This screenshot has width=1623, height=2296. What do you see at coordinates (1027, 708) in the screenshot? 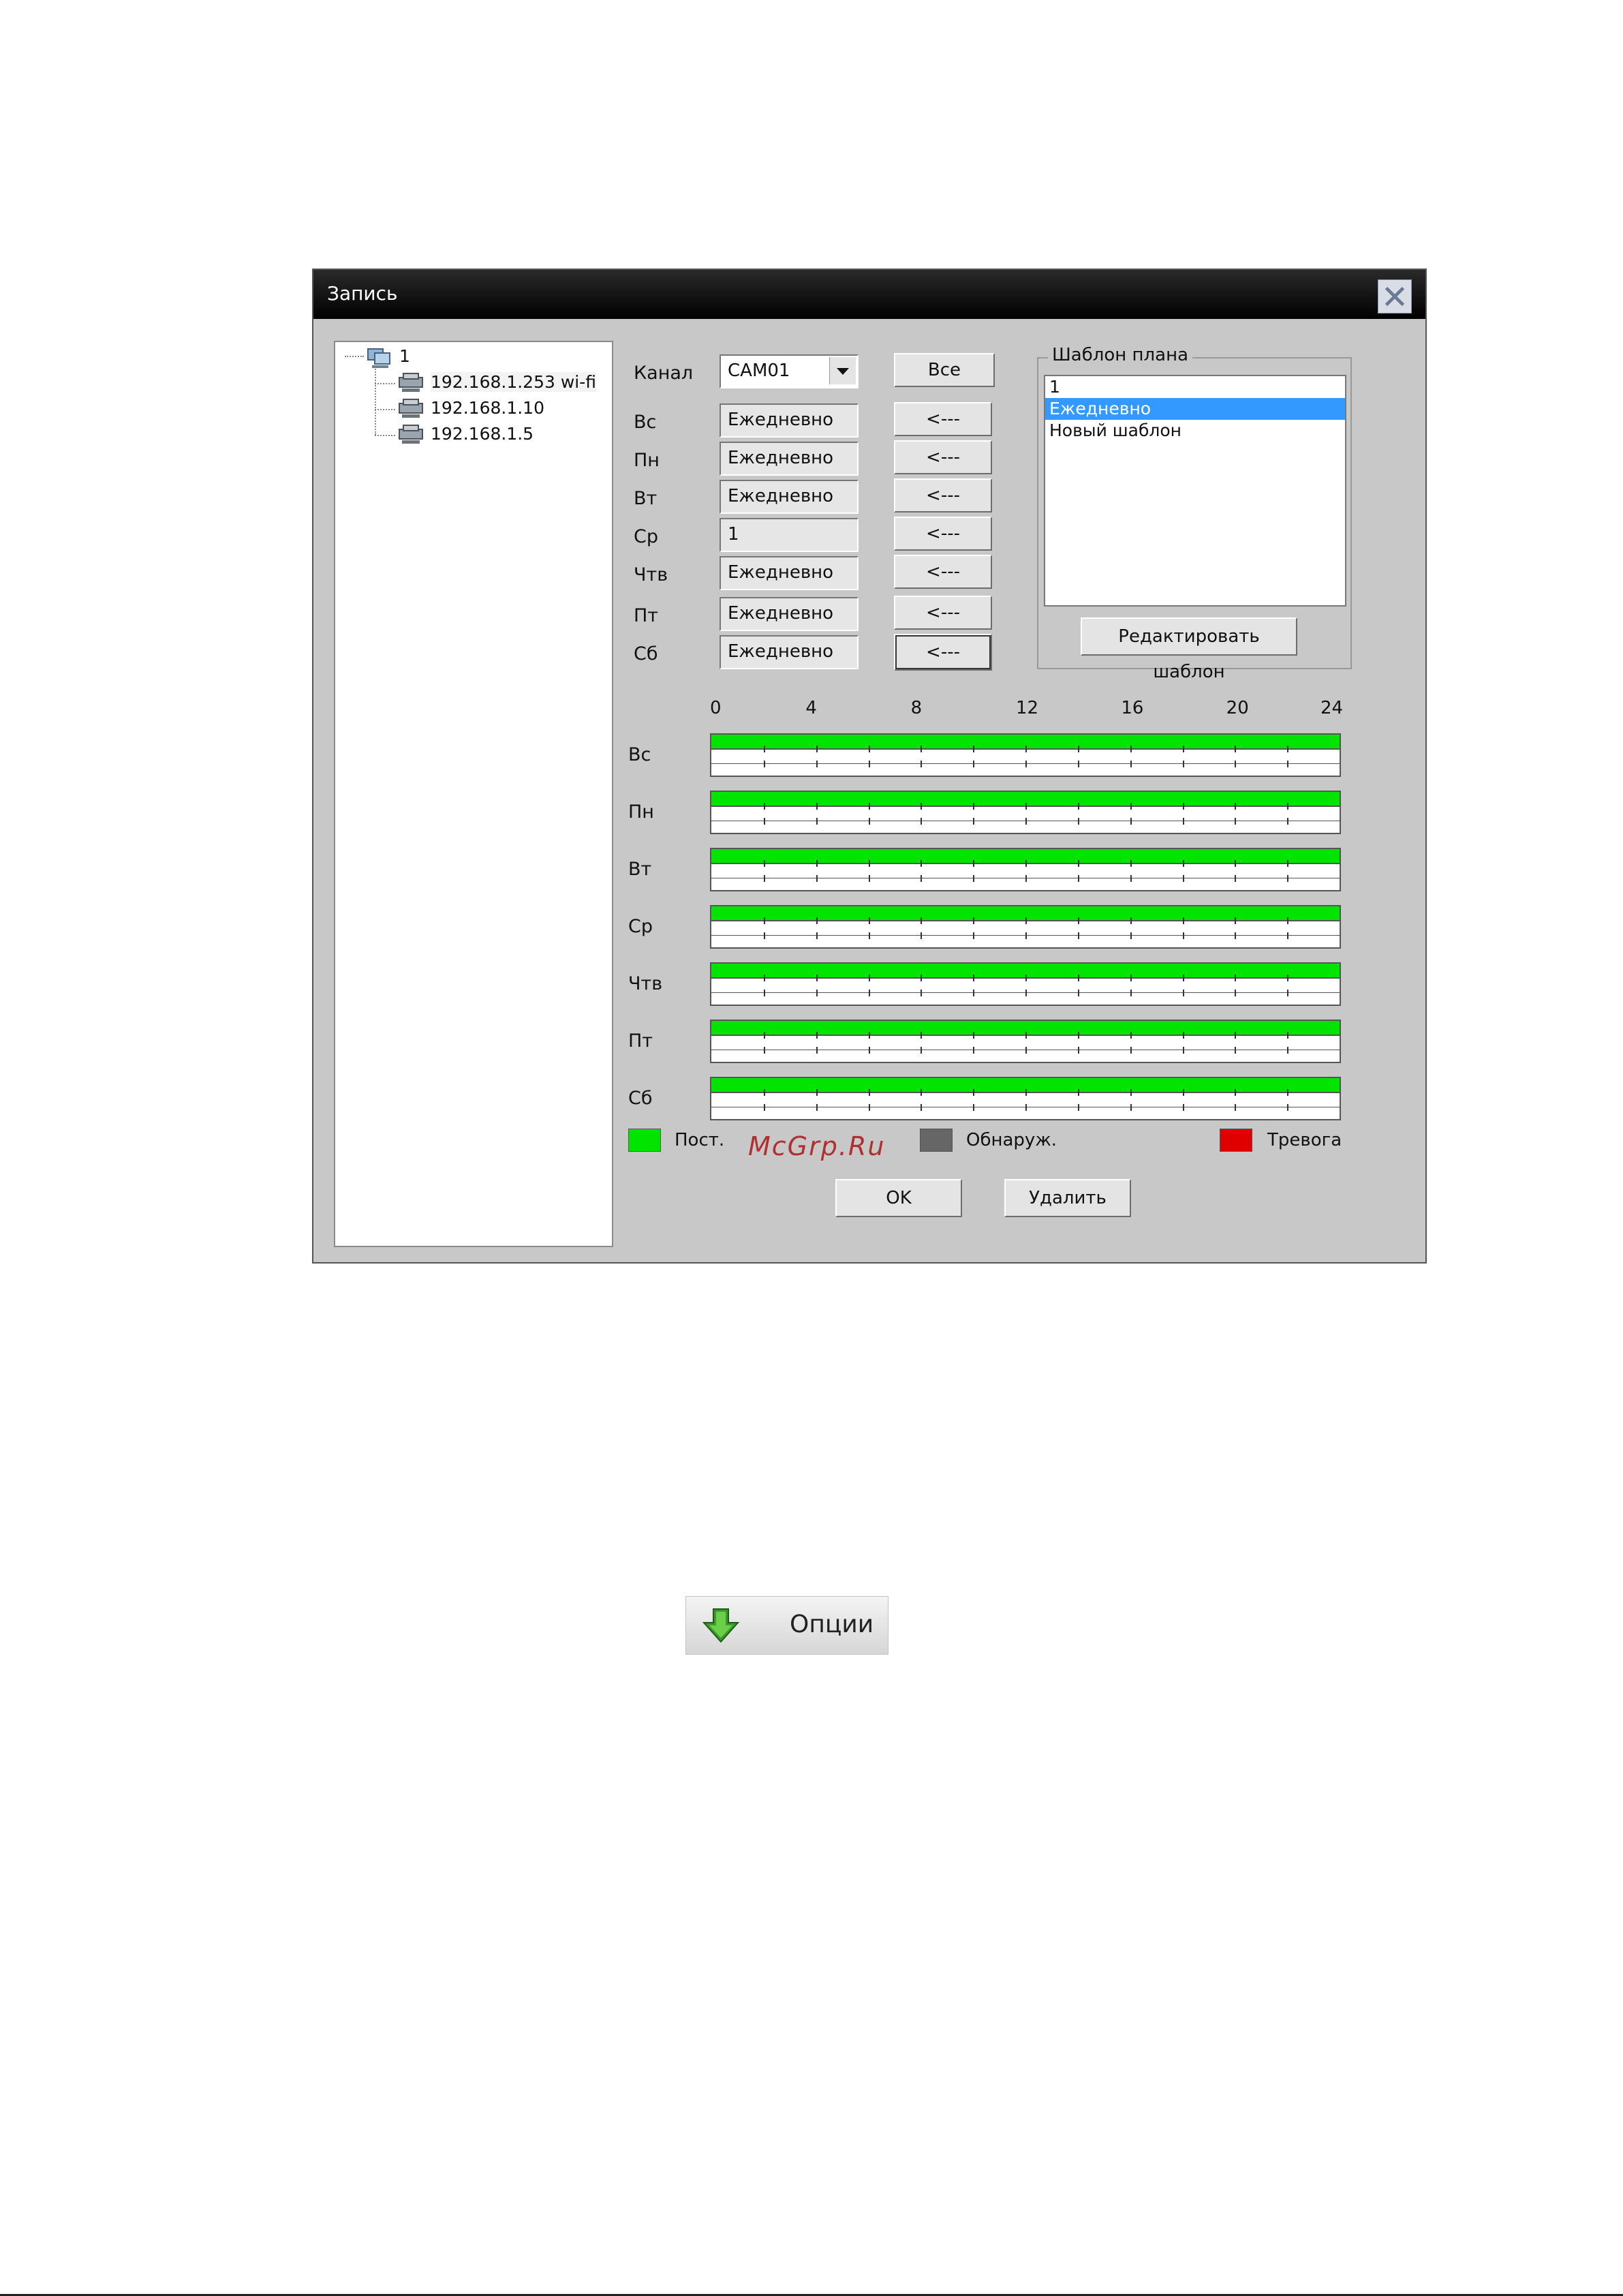
I see `hour-tick-label: 12` at bounding box center [1027, 708].